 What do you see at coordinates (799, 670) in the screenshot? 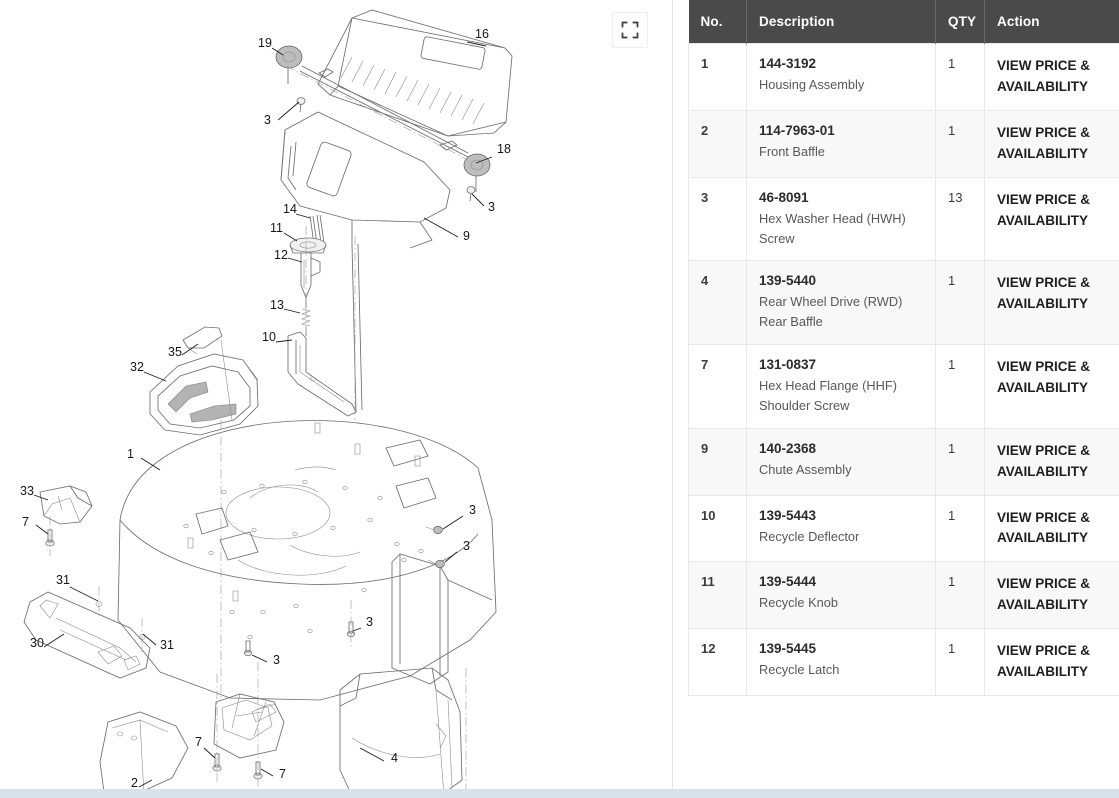
I see `part-description: Recycle Latch` at bounding box center [799, 670].